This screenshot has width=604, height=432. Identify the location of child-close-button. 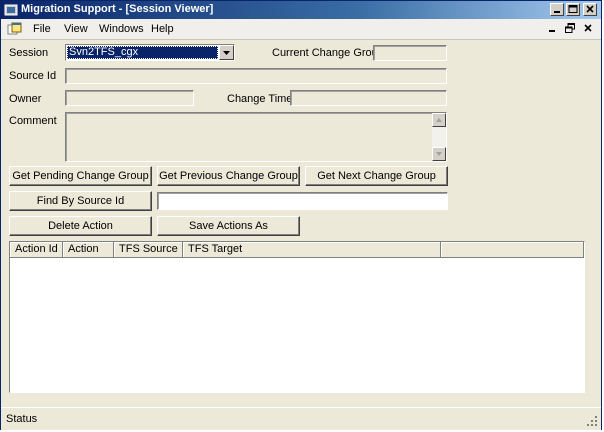
(588, 29).